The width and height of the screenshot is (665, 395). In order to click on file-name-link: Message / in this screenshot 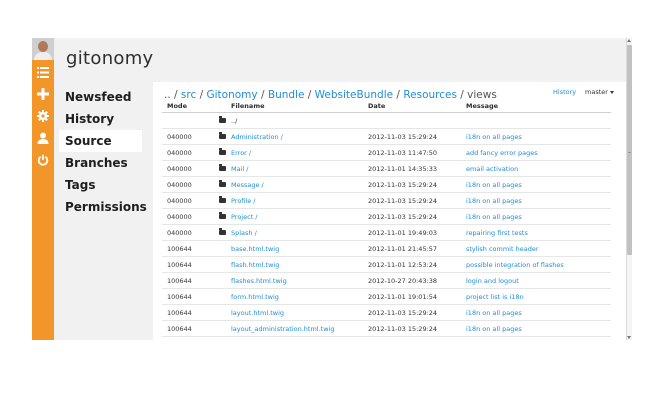, I will do `click(294, 184)`.